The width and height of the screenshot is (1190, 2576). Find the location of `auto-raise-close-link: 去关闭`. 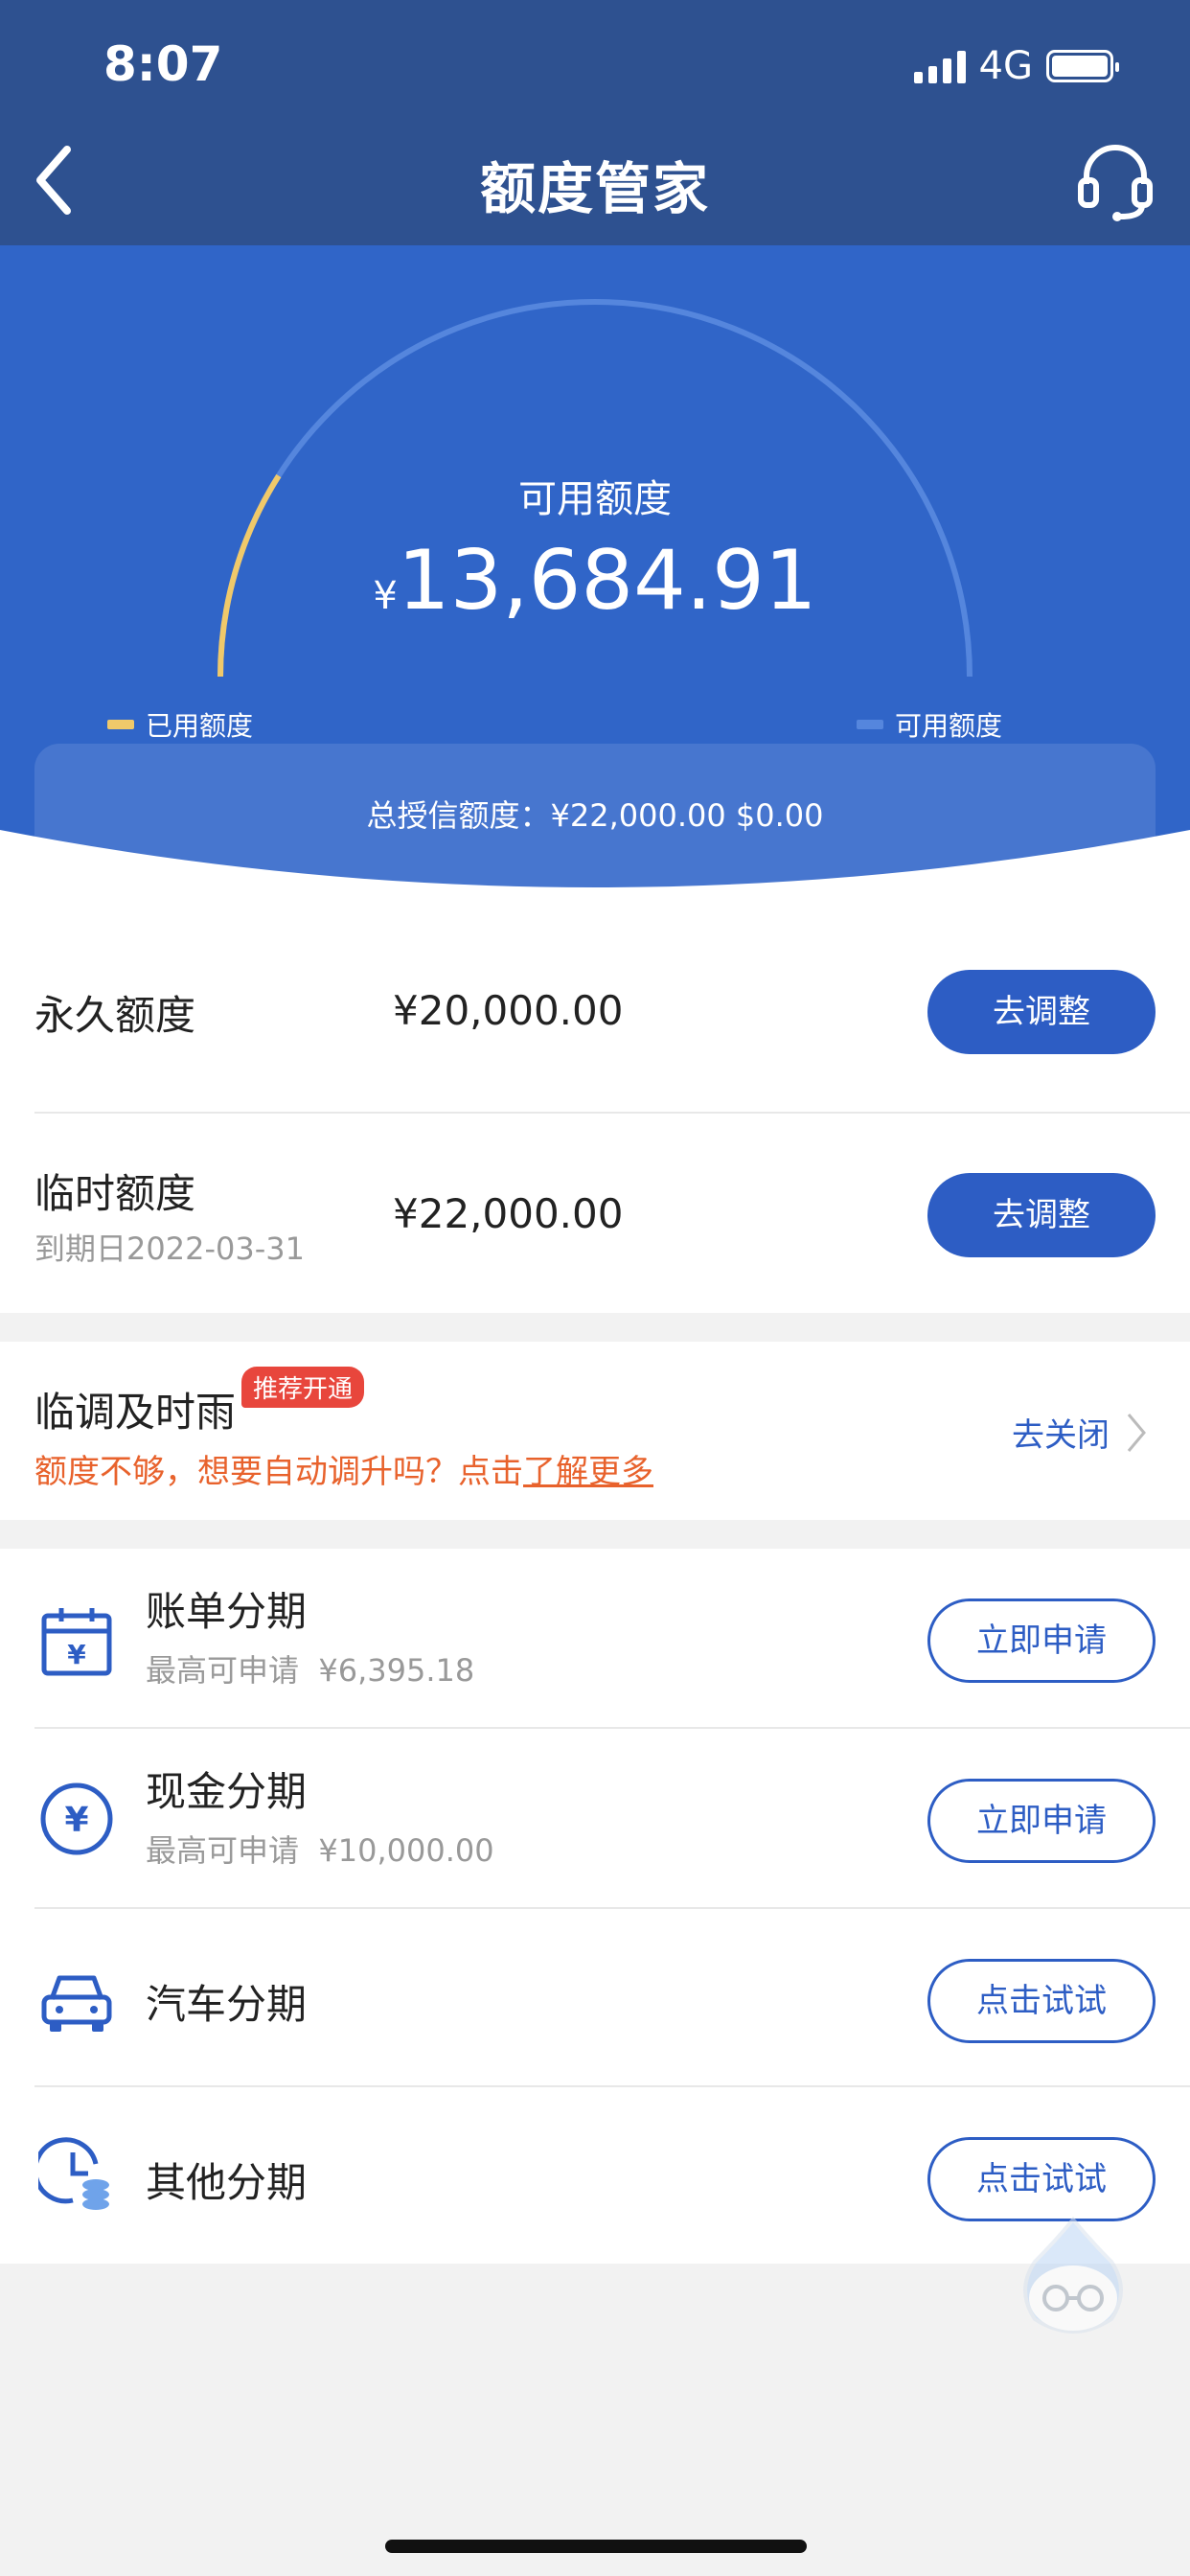

auto-raise-close-link: 去关闭 is located at coordinates (1061, 1433).